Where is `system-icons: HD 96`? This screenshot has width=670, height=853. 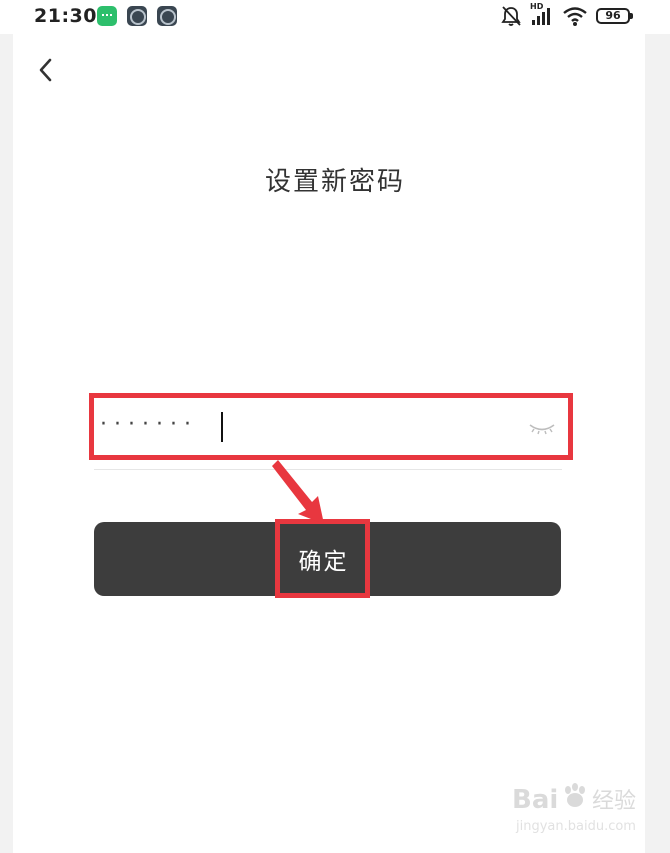
system-icons: HD 96 is located at coordinates (566, 15).